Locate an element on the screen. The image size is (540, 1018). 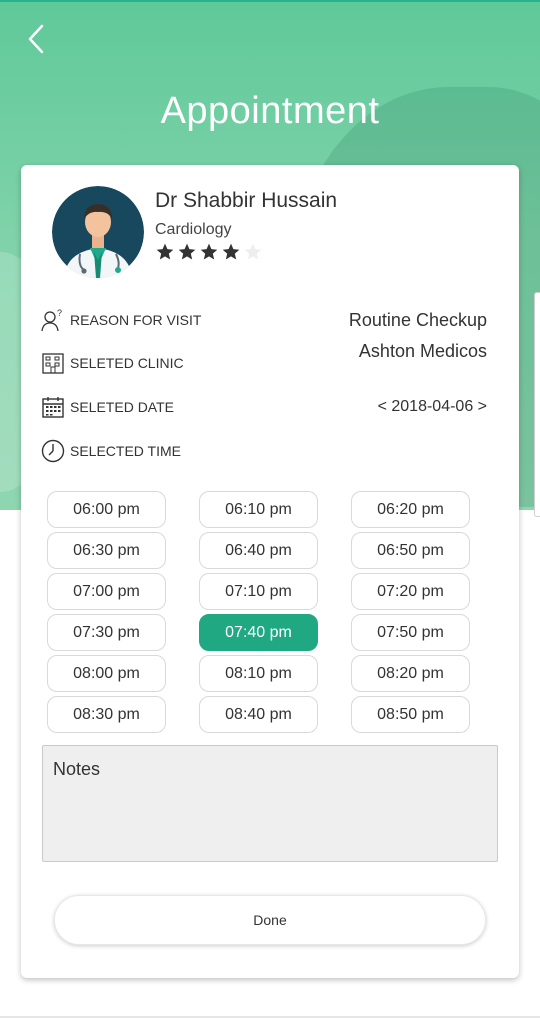
star-empty-icon is located at coordinates (253, 251).